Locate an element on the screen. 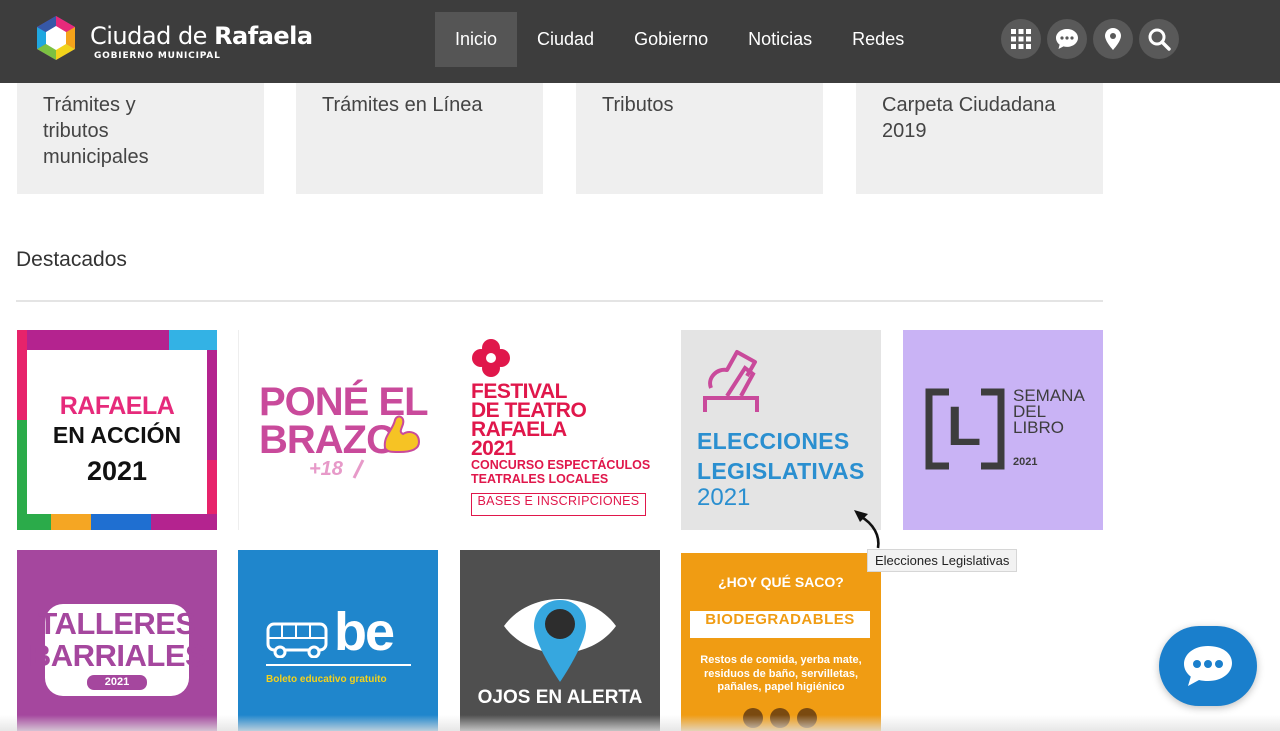  section-divider is located at coordinates (559, 301).